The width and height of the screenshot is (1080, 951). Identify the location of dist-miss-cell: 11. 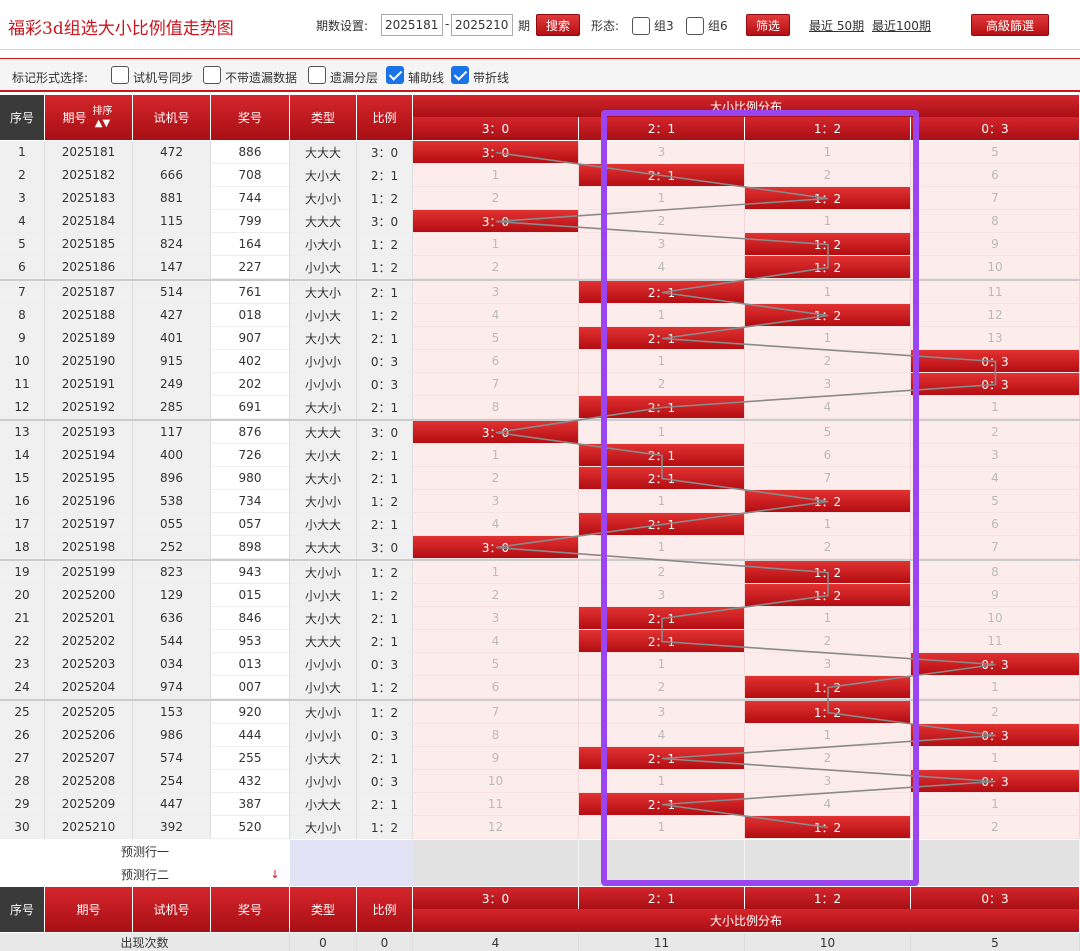
(496, 804).